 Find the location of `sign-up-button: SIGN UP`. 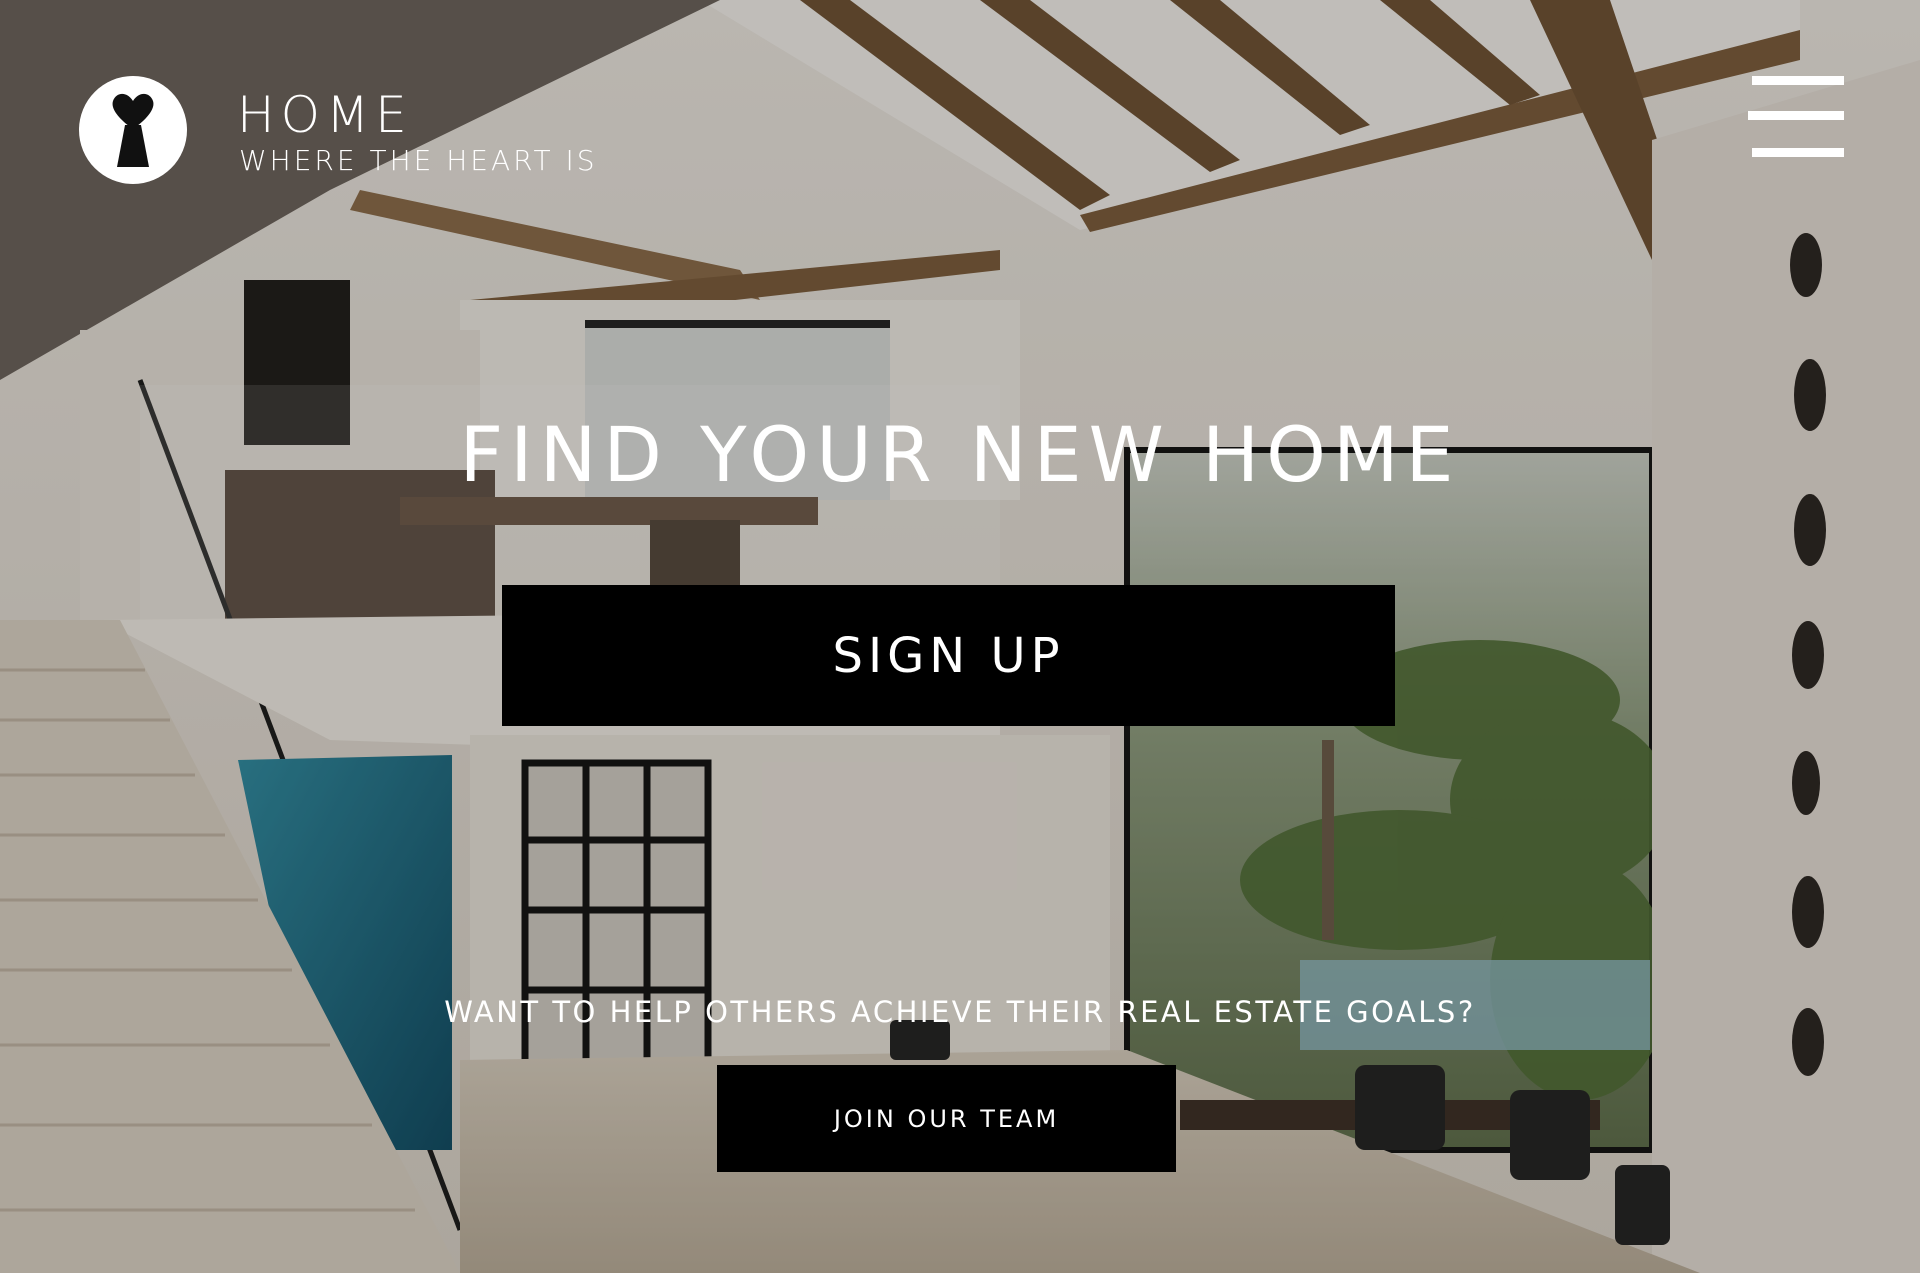

sign-up-button: SIGN UP is located at coordinates (948, 655).